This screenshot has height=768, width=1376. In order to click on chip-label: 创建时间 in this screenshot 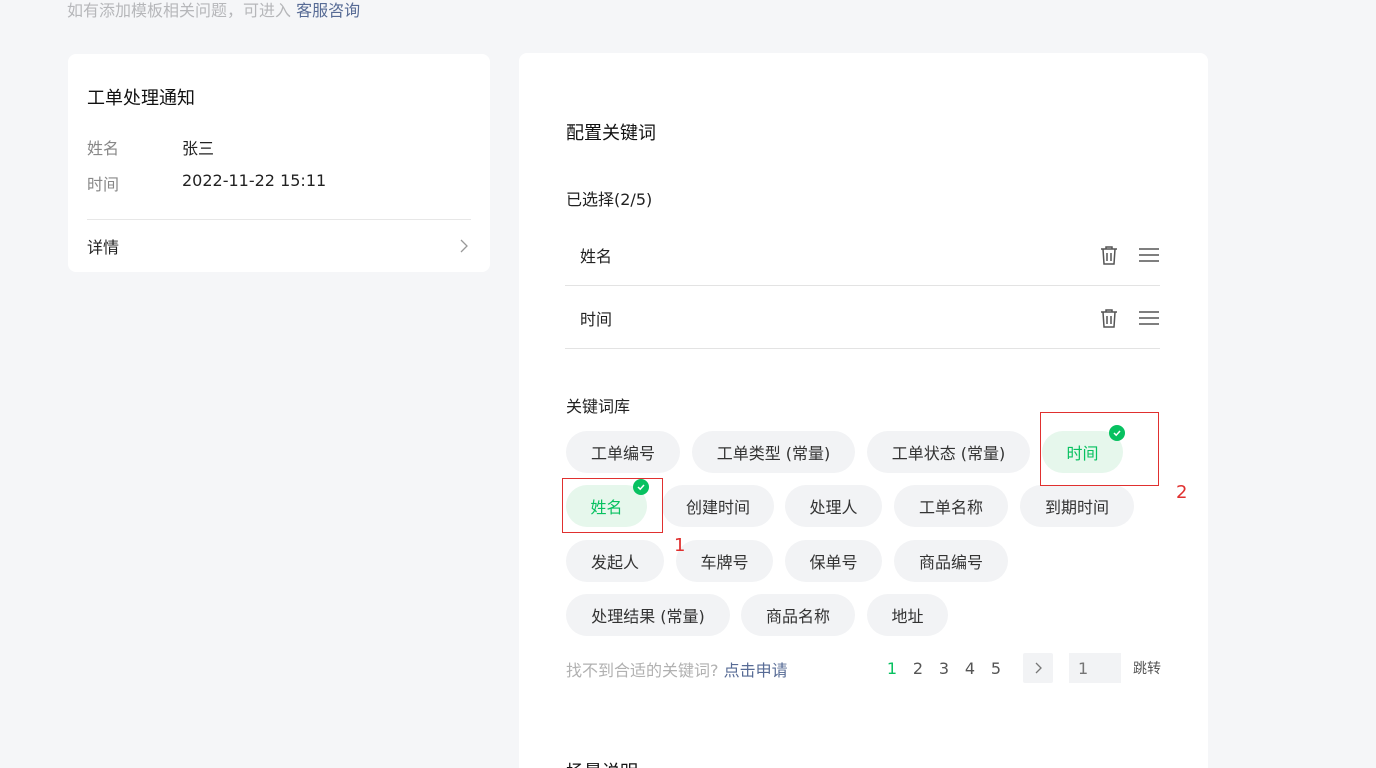, I will do `click(718, 507)`.